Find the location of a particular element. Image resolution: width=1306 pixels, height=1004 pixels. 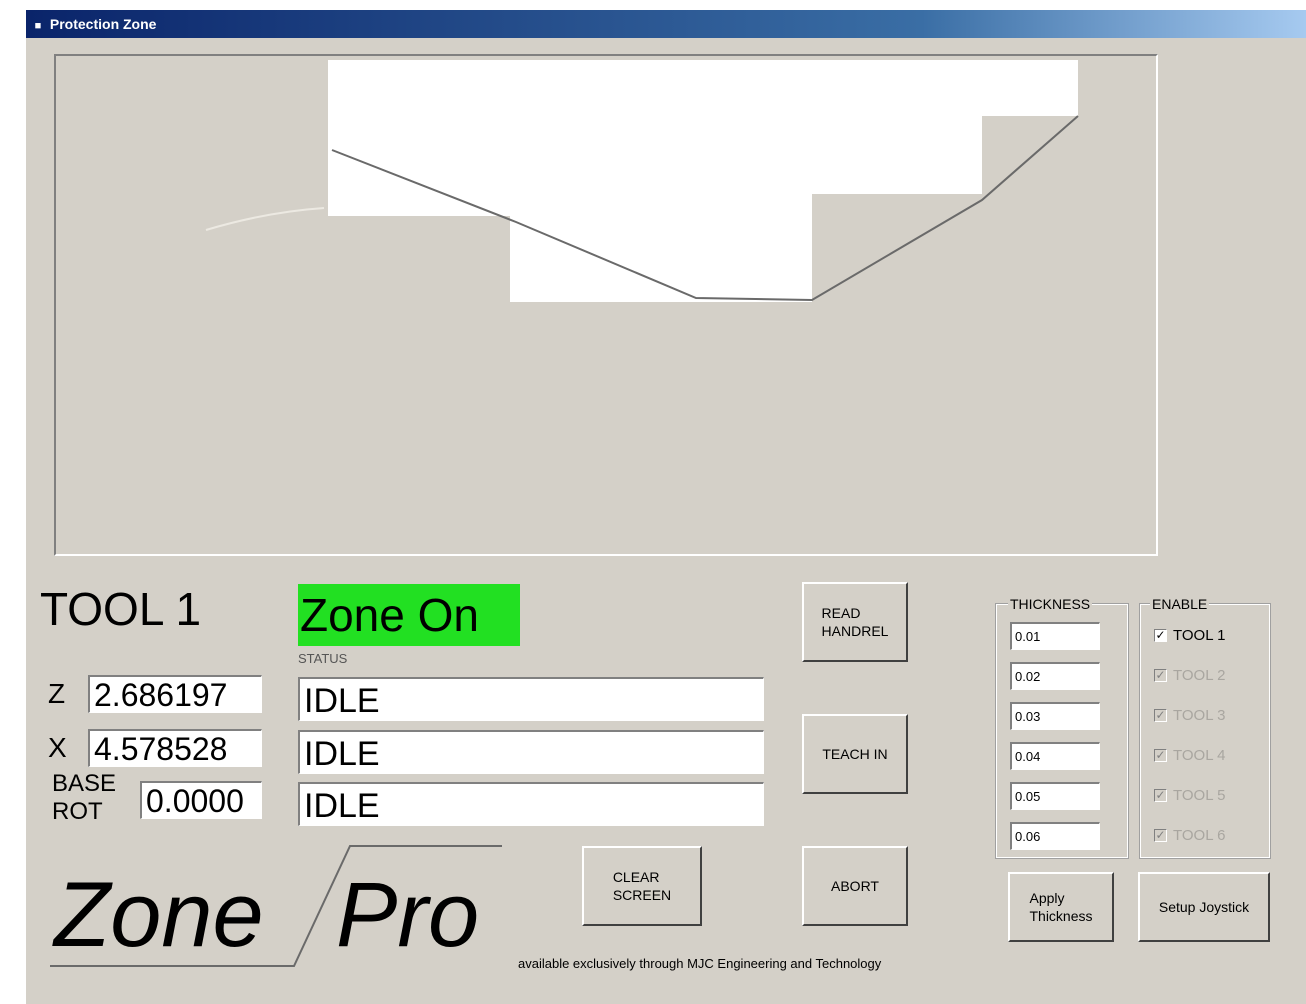

title-bar: ■ Protection Zone is located at coordinates (666, 24).